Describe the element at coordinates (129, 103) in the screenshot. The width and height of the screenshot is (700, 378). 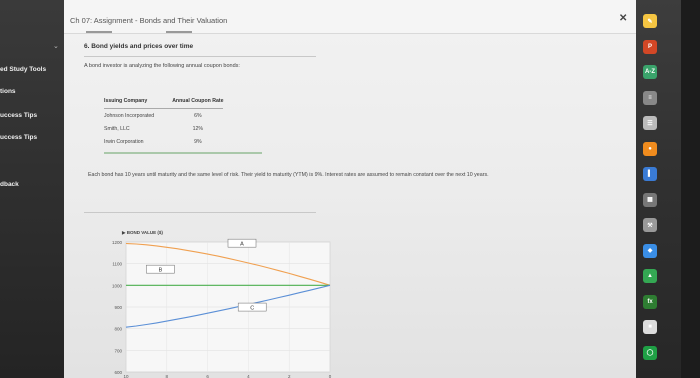
I see `table-header-company: Issuing Company` at that location.